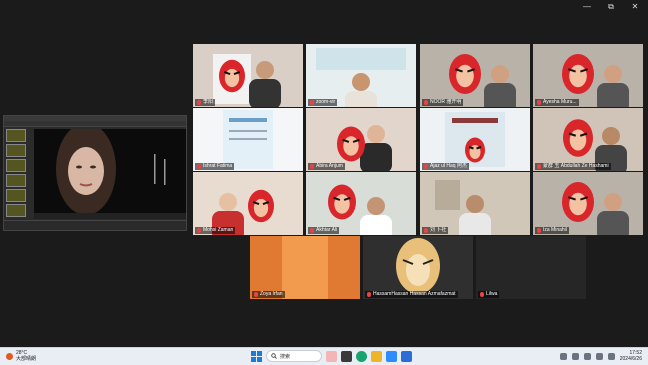 Image resolution: width=648 pixels, height=365 pixels. Describe the element at coordinates (248, 75) in the screenshot. I see `participant-tile: 李阳` at that location.